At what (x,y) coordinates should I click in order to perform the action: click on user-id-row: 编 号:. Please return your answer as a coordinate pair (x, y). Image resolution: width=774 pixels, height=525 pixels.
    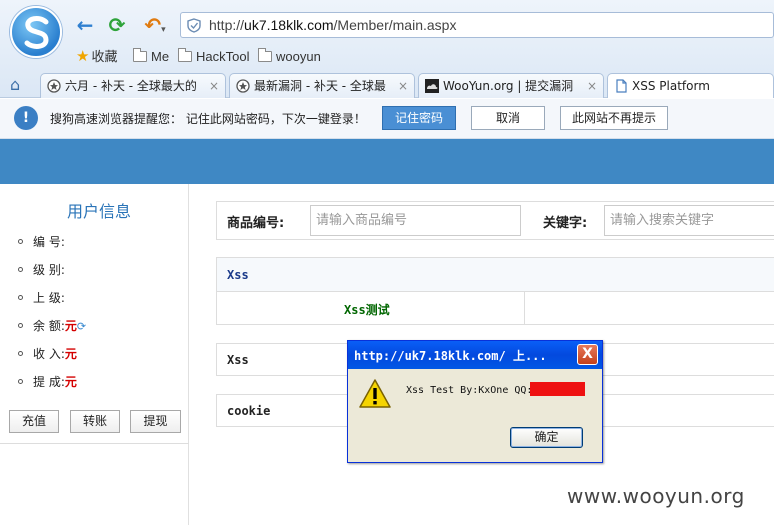
    Looking at the image, I should click on (41, 241).